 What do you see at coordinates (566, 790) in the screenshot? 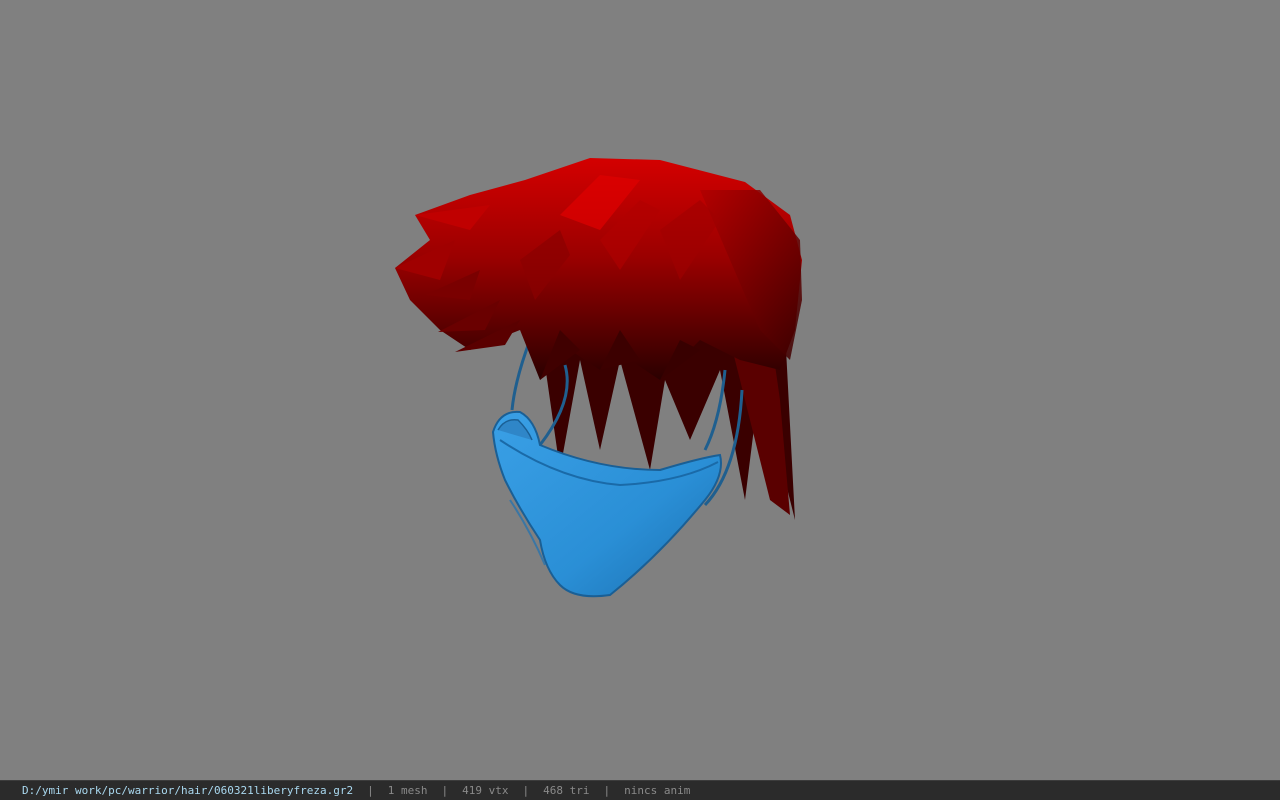
I see `triangle-count: 468 tri` at bounding box center [566, 790].